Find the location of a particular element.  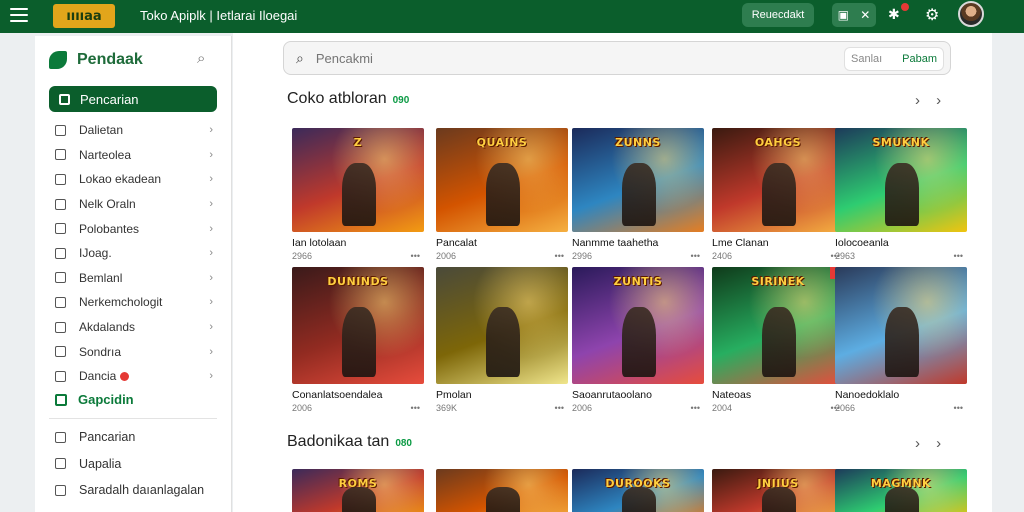

game-card: ZUNNS Nanmme taahetha 2996 ••• is located at coordinates (638, 194).